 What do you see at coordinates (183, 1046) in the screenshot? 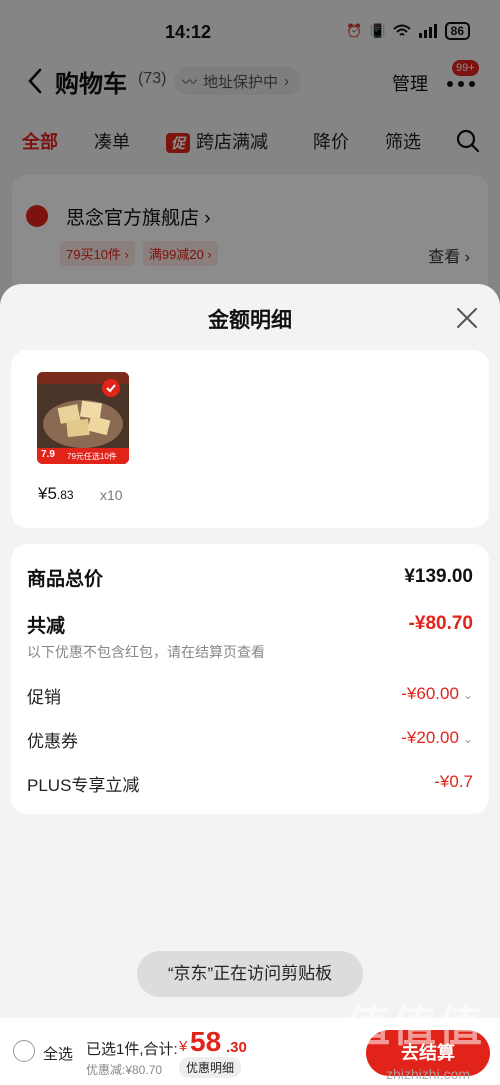
I see `summary-yen: ¥` at bounding box center [183, 1046].